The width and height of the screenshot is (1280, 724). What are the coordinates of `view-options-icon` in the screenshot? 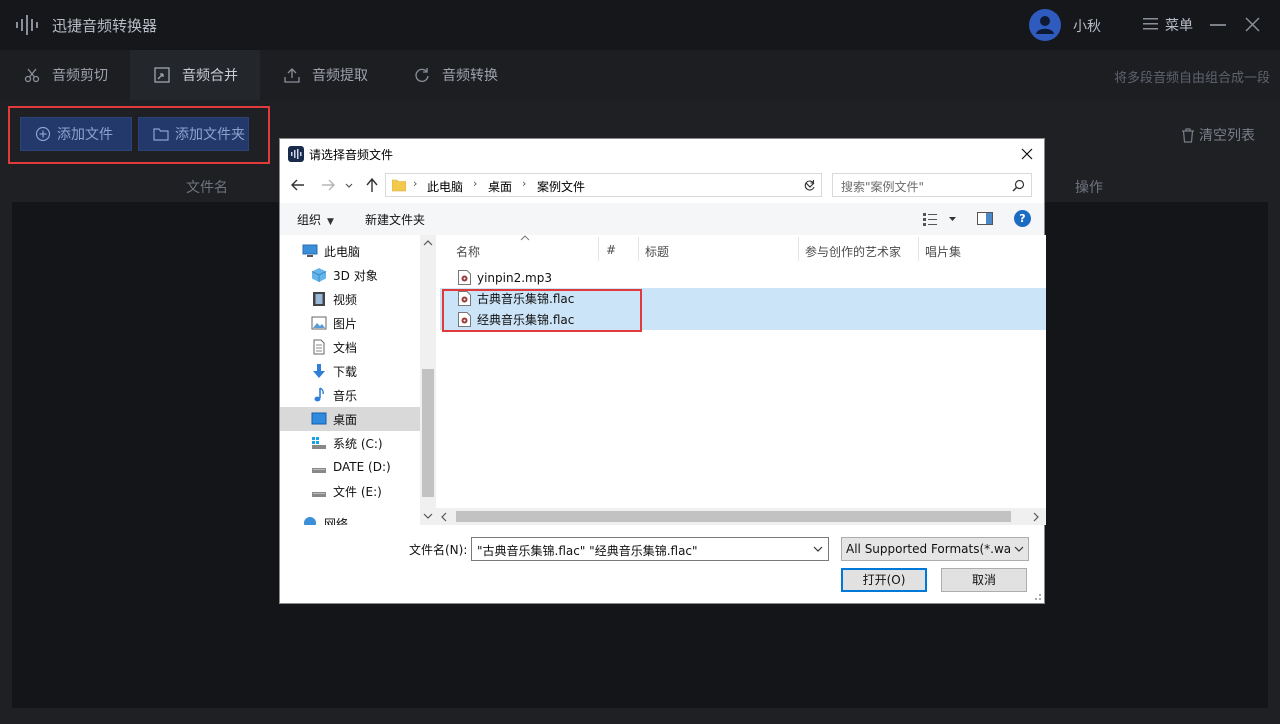 It's located at (941, 219).